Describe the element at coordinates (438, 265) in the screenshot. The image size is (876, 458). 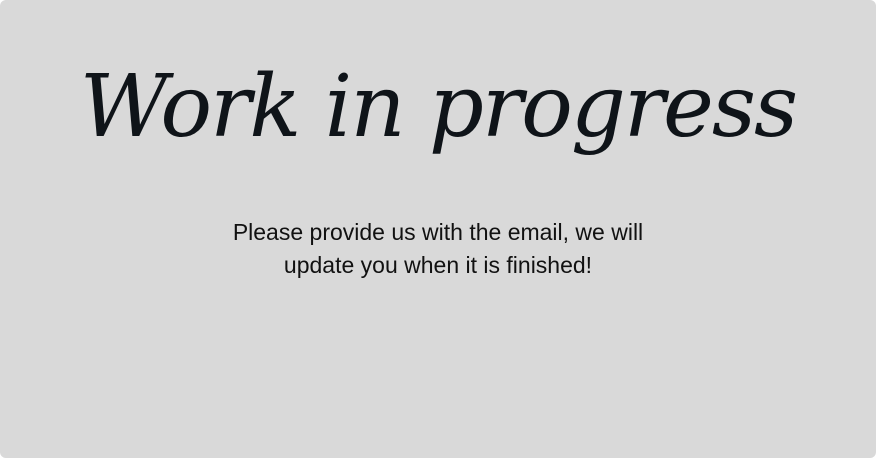
I see `message-line-2: update you when it is finished!` at that location.